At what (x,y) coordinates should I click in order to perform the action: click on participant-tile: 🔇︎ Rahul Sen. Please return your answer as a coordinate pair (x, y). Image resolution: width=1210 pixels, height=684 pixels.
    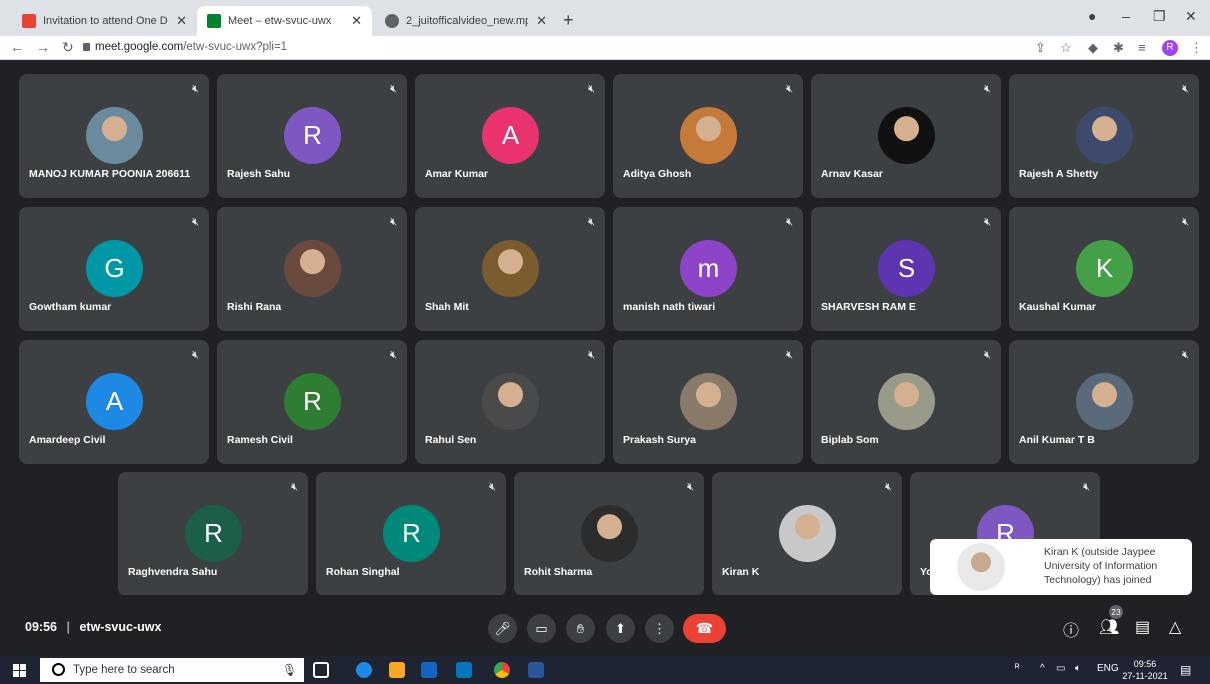
    Looking at the image, I should click on (510, 402).